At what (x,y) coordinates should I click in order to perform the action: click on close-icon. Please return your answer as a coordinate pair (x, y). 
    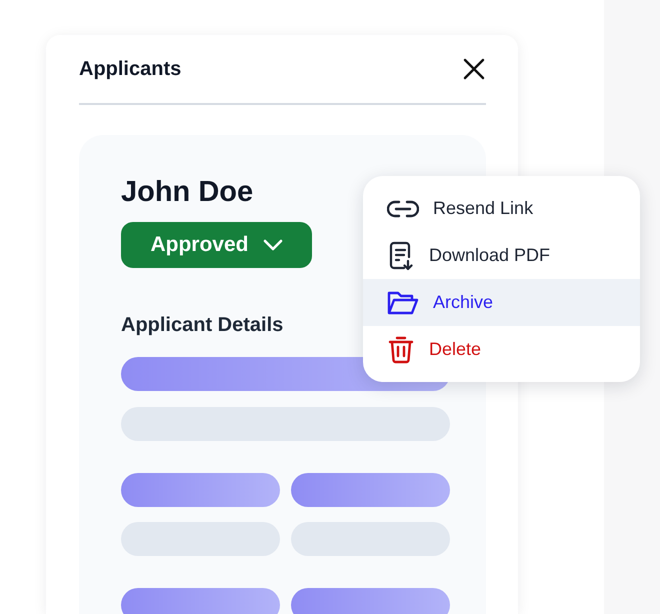
    Looking at the image, I should click on (474, 69).